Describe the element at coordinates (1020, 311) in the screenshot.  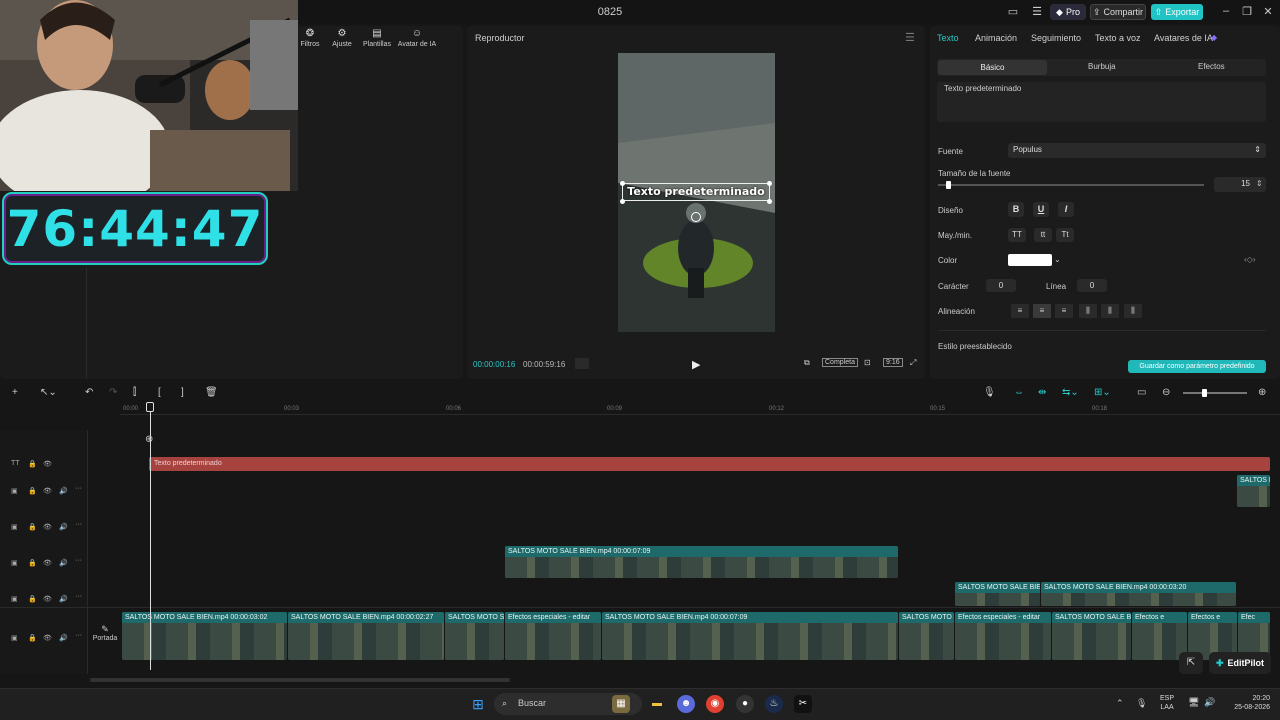
I see `align-left-icon: ≡` at that location.